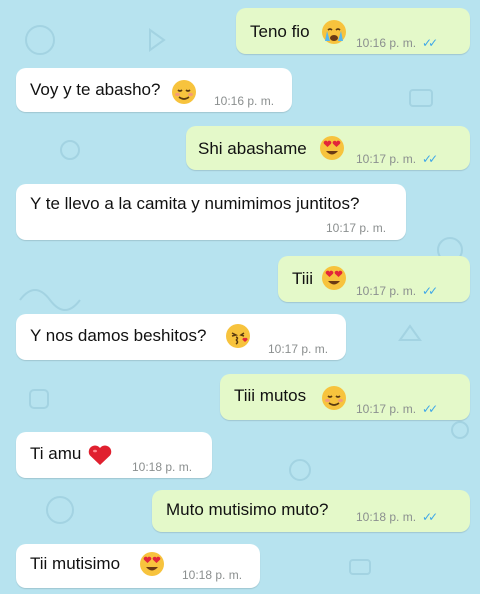  I want to click on message-bubble-outgoing: Shi abashame 10:17 p. m. ✓✓, so click(328, 148).